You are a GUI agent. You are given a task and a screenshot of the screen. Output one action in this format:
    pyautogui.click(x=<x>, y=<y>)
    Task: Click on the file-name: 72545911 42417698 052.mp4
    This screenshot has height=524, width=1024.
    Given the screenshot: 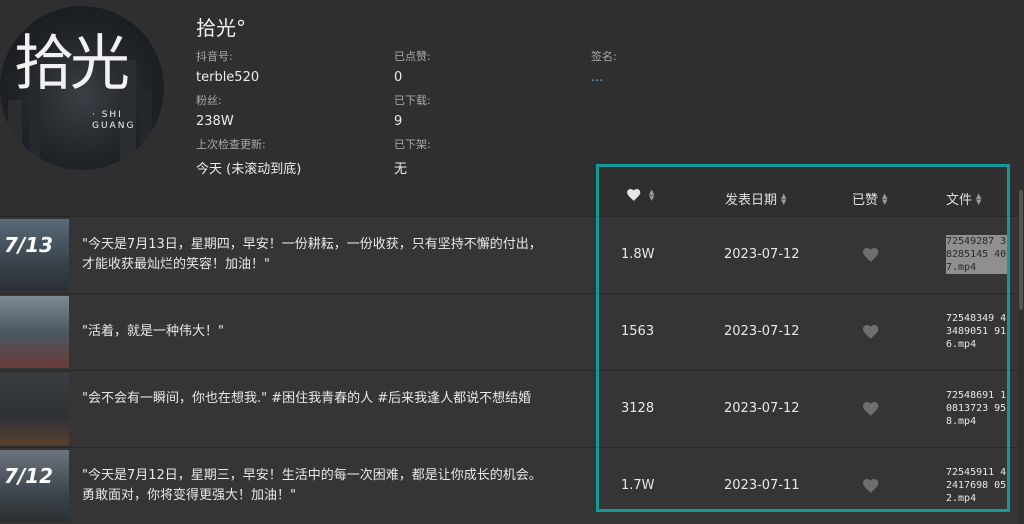 What is the action you would take?
    pyautogui.click(x=977, y=485)
    